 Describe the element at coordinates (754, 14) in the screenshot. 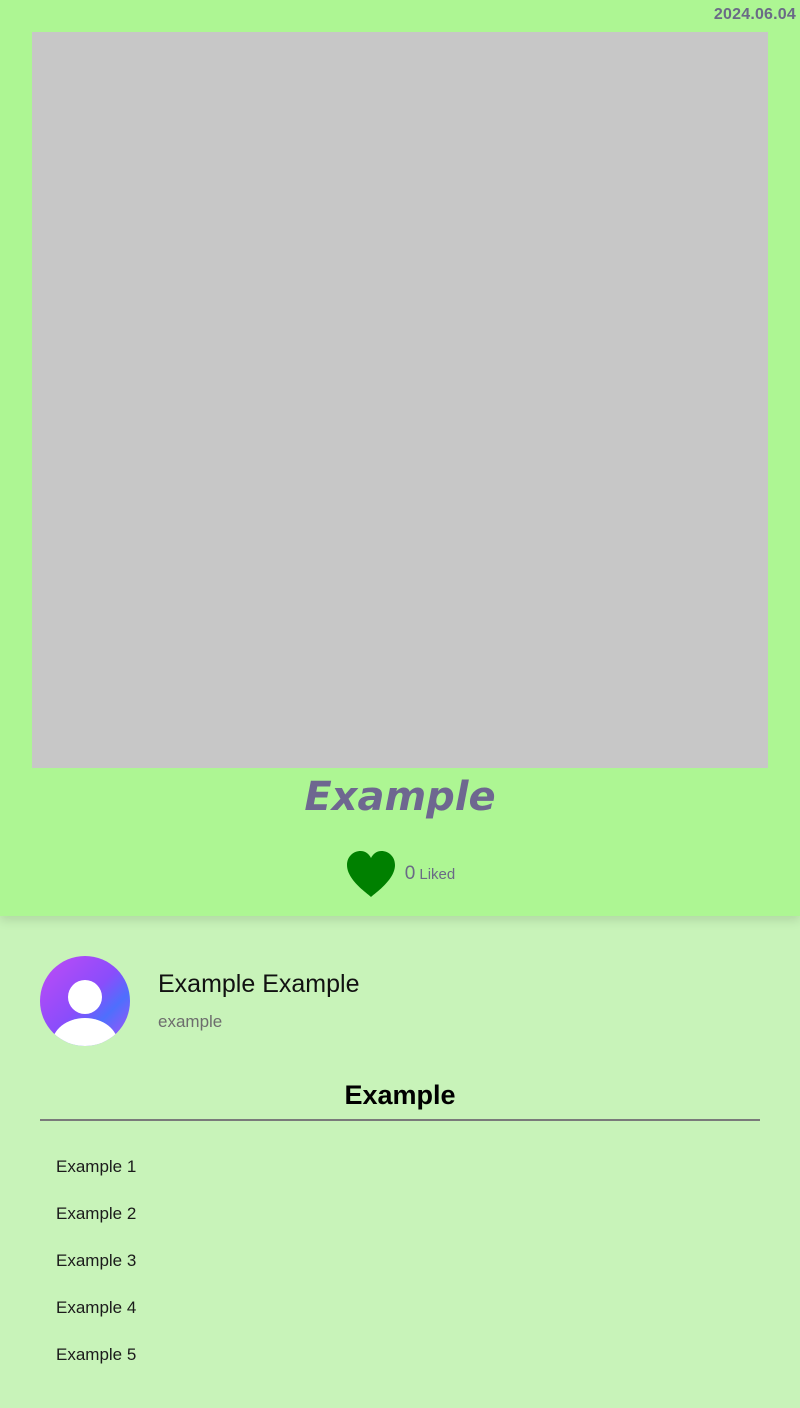

I see `post-date: 2024.06.04` at that location.